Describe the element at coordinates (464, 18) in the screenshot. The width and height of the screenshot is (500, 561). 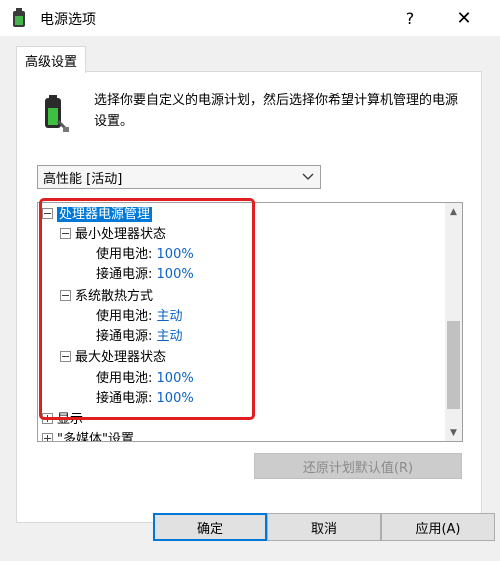
I see `close-button: ✕` at that location.